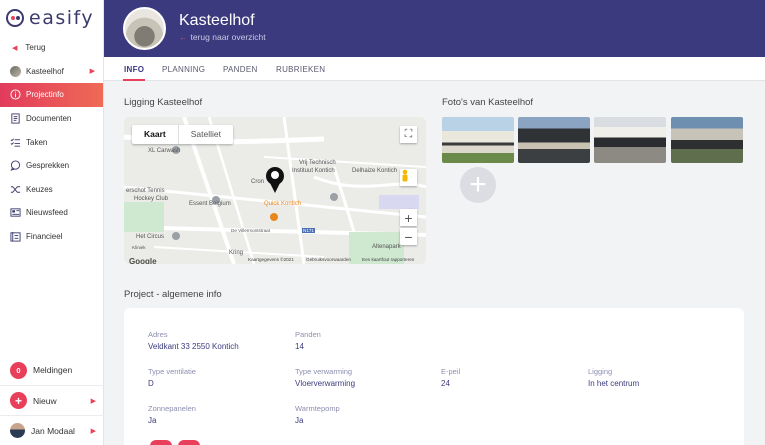 The image size is (765, 445). Describe the element at coordinates (51, 166) in the screenshot. I see `sidebar-item-gesprekken: Gesprekken` at that location.